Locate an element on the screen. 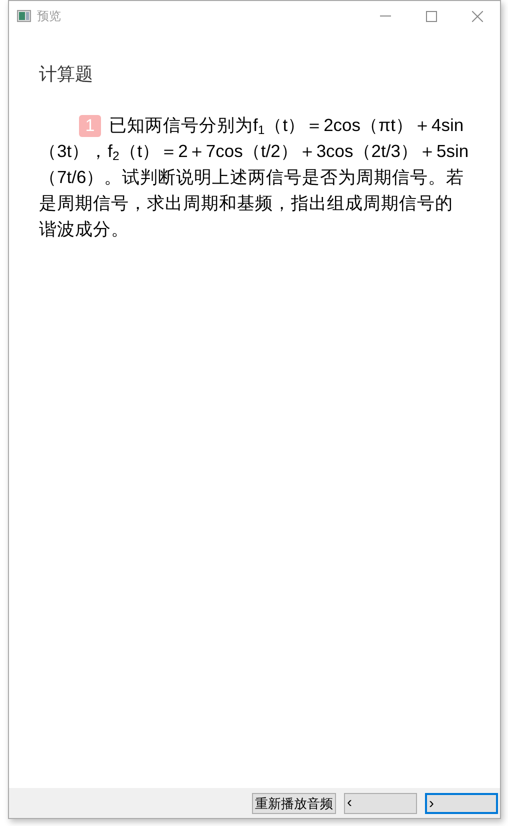 The height and width of the screenshot is (826, 508). window-title: 预览 is located at coordinates (49, 16).